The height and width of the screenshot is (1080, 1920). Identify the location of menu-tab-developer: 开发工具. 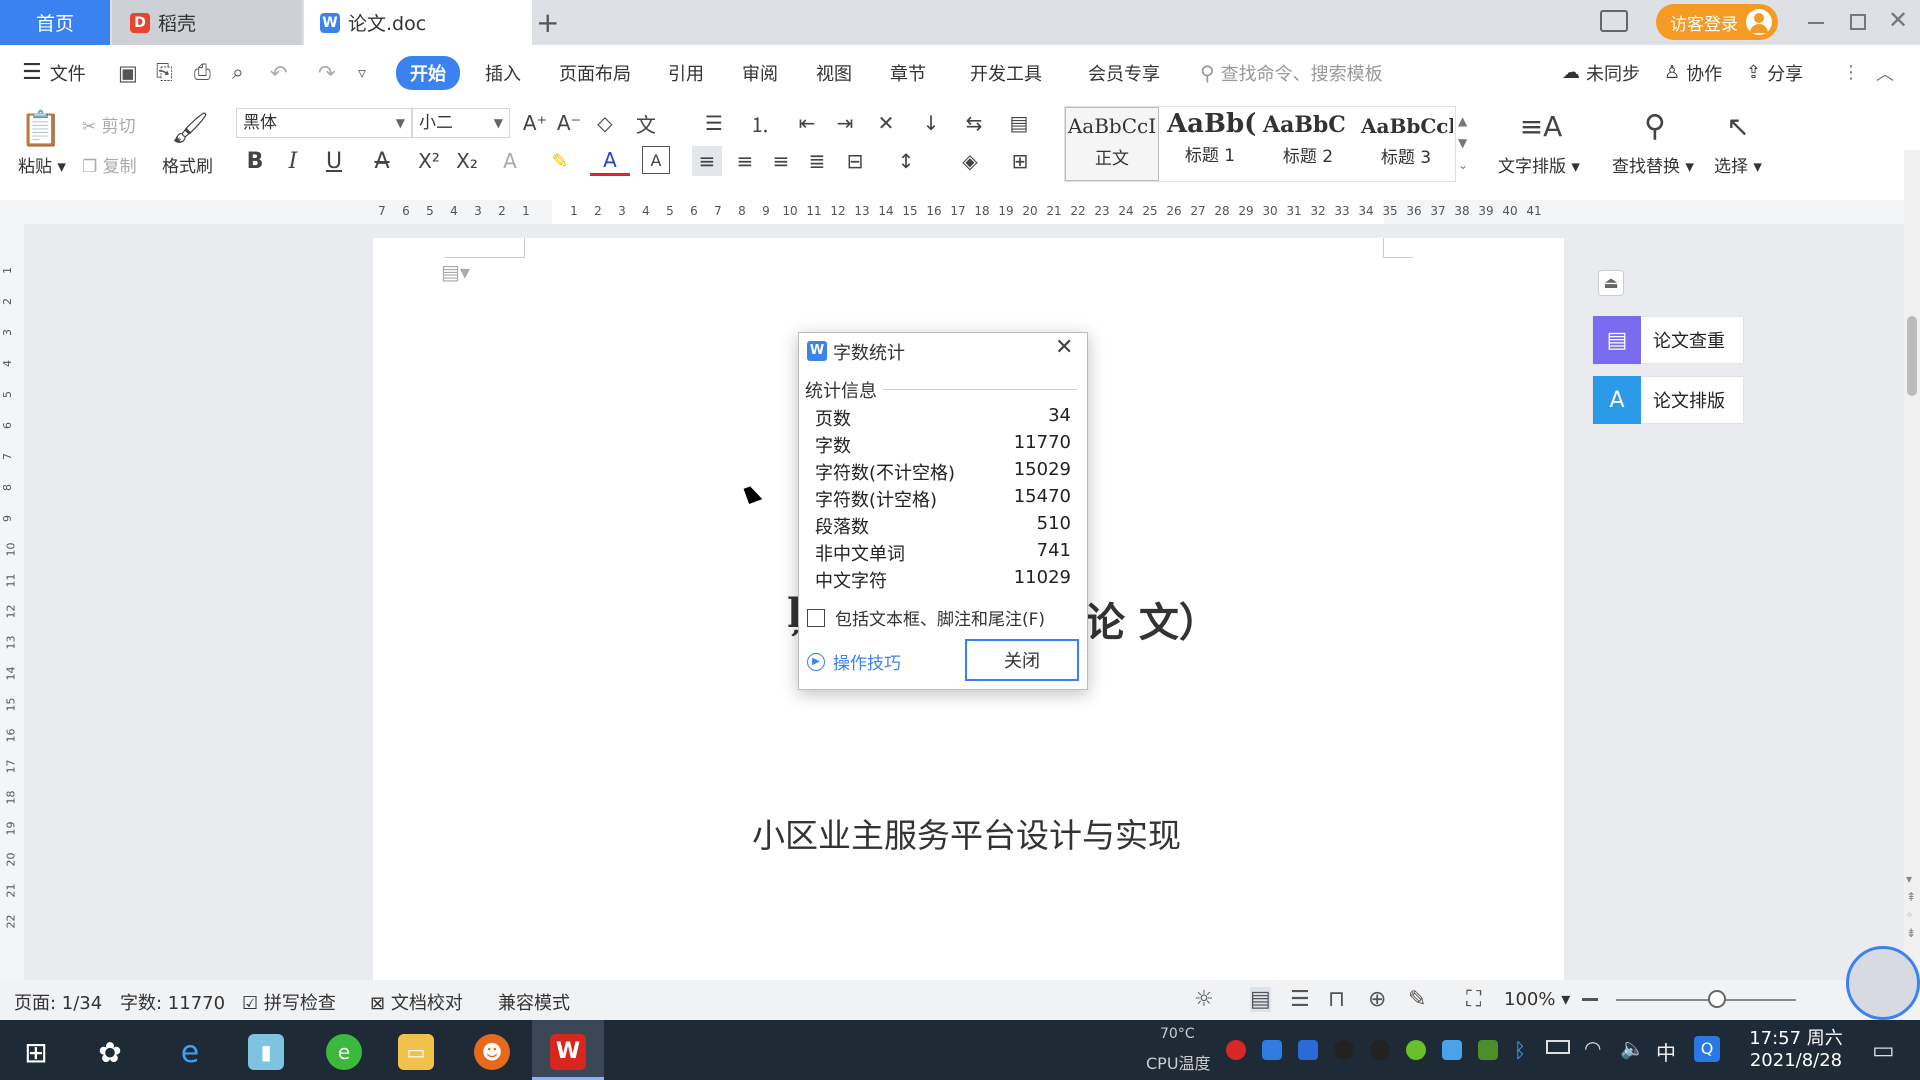
(1006, 72).